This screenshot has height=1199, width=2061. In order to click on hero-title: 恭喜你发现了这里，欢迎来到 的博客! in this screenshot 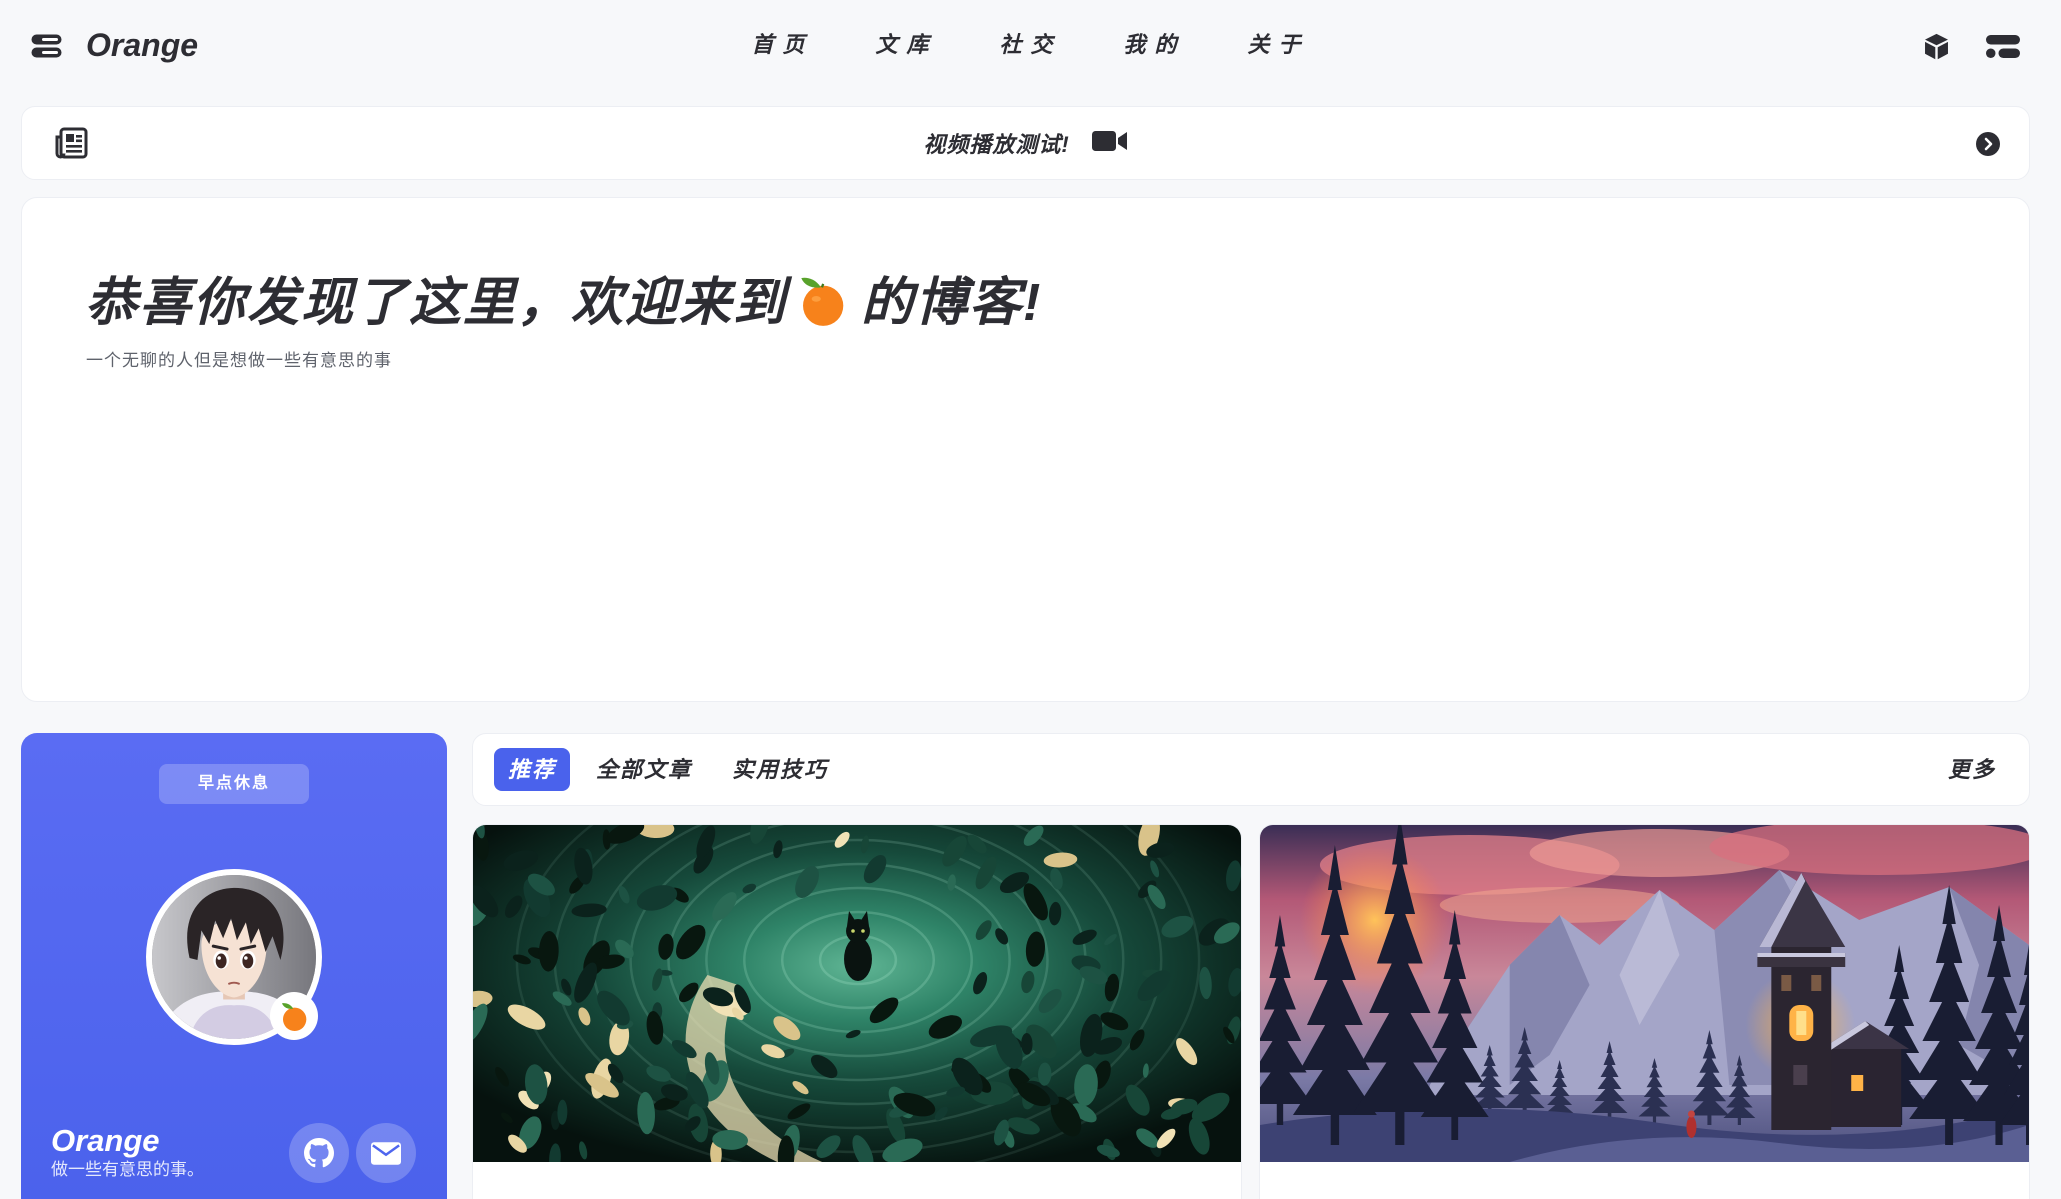, I will do `click(563, 303)`.